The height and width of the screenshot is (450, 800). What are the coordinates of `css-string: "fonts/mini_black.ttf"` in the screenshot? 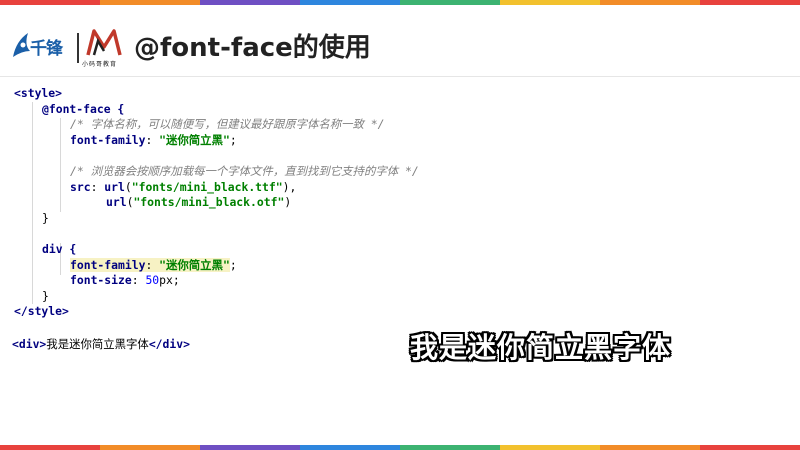 It's located at (207, 186).